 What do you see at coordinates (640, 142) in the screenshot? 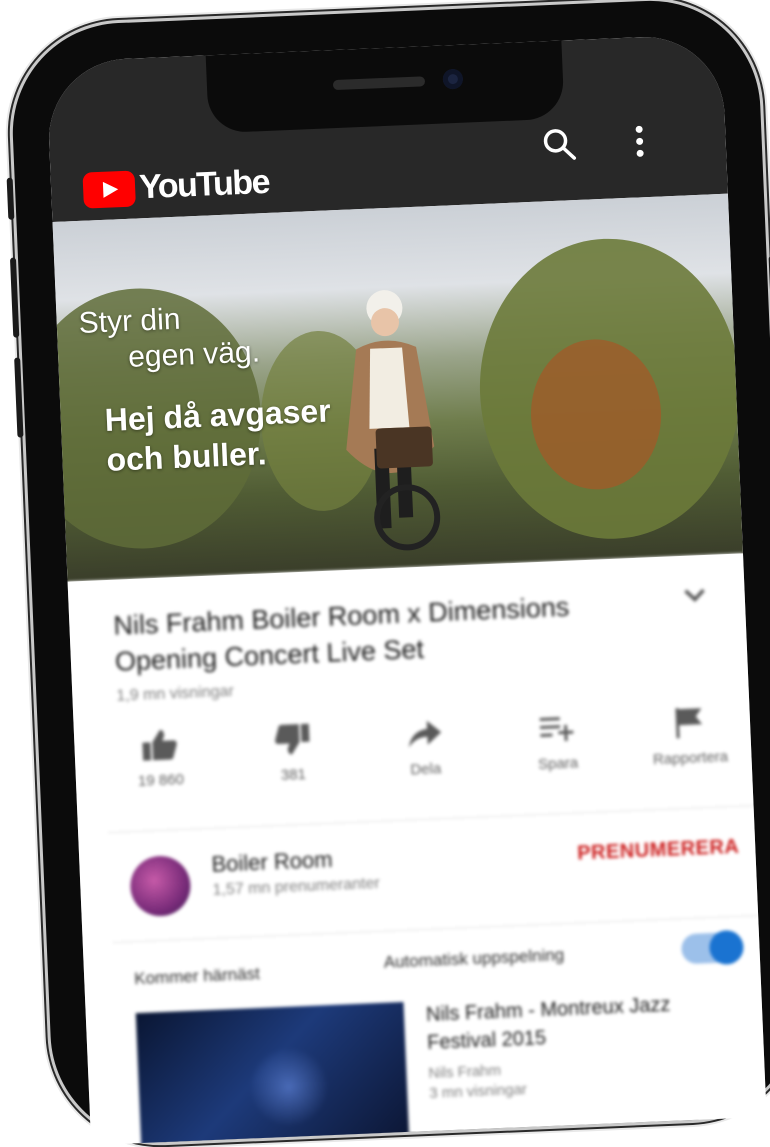
I see `more-vert-icon` at bounding box center [640, 142].